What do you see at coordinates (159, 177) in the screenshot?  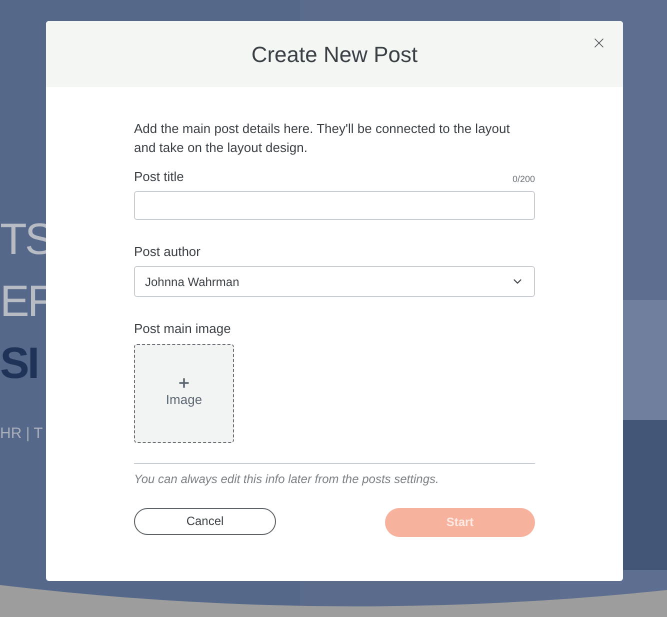 I see `field-label: Post title` at bounding box center [159, 177].